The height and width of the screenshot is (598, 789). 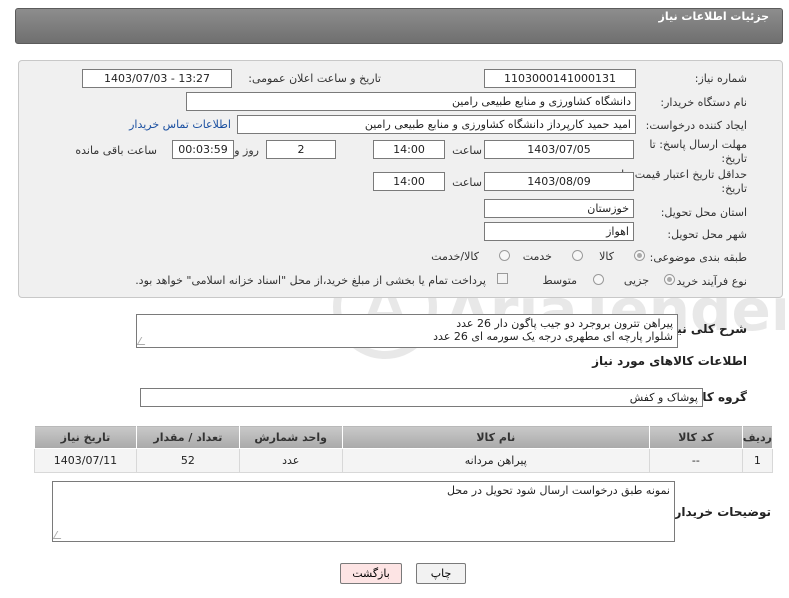 I want to click on goods-section-title: اطلاعات کالاهای مورد نیاز, so click(x=669, y=361).